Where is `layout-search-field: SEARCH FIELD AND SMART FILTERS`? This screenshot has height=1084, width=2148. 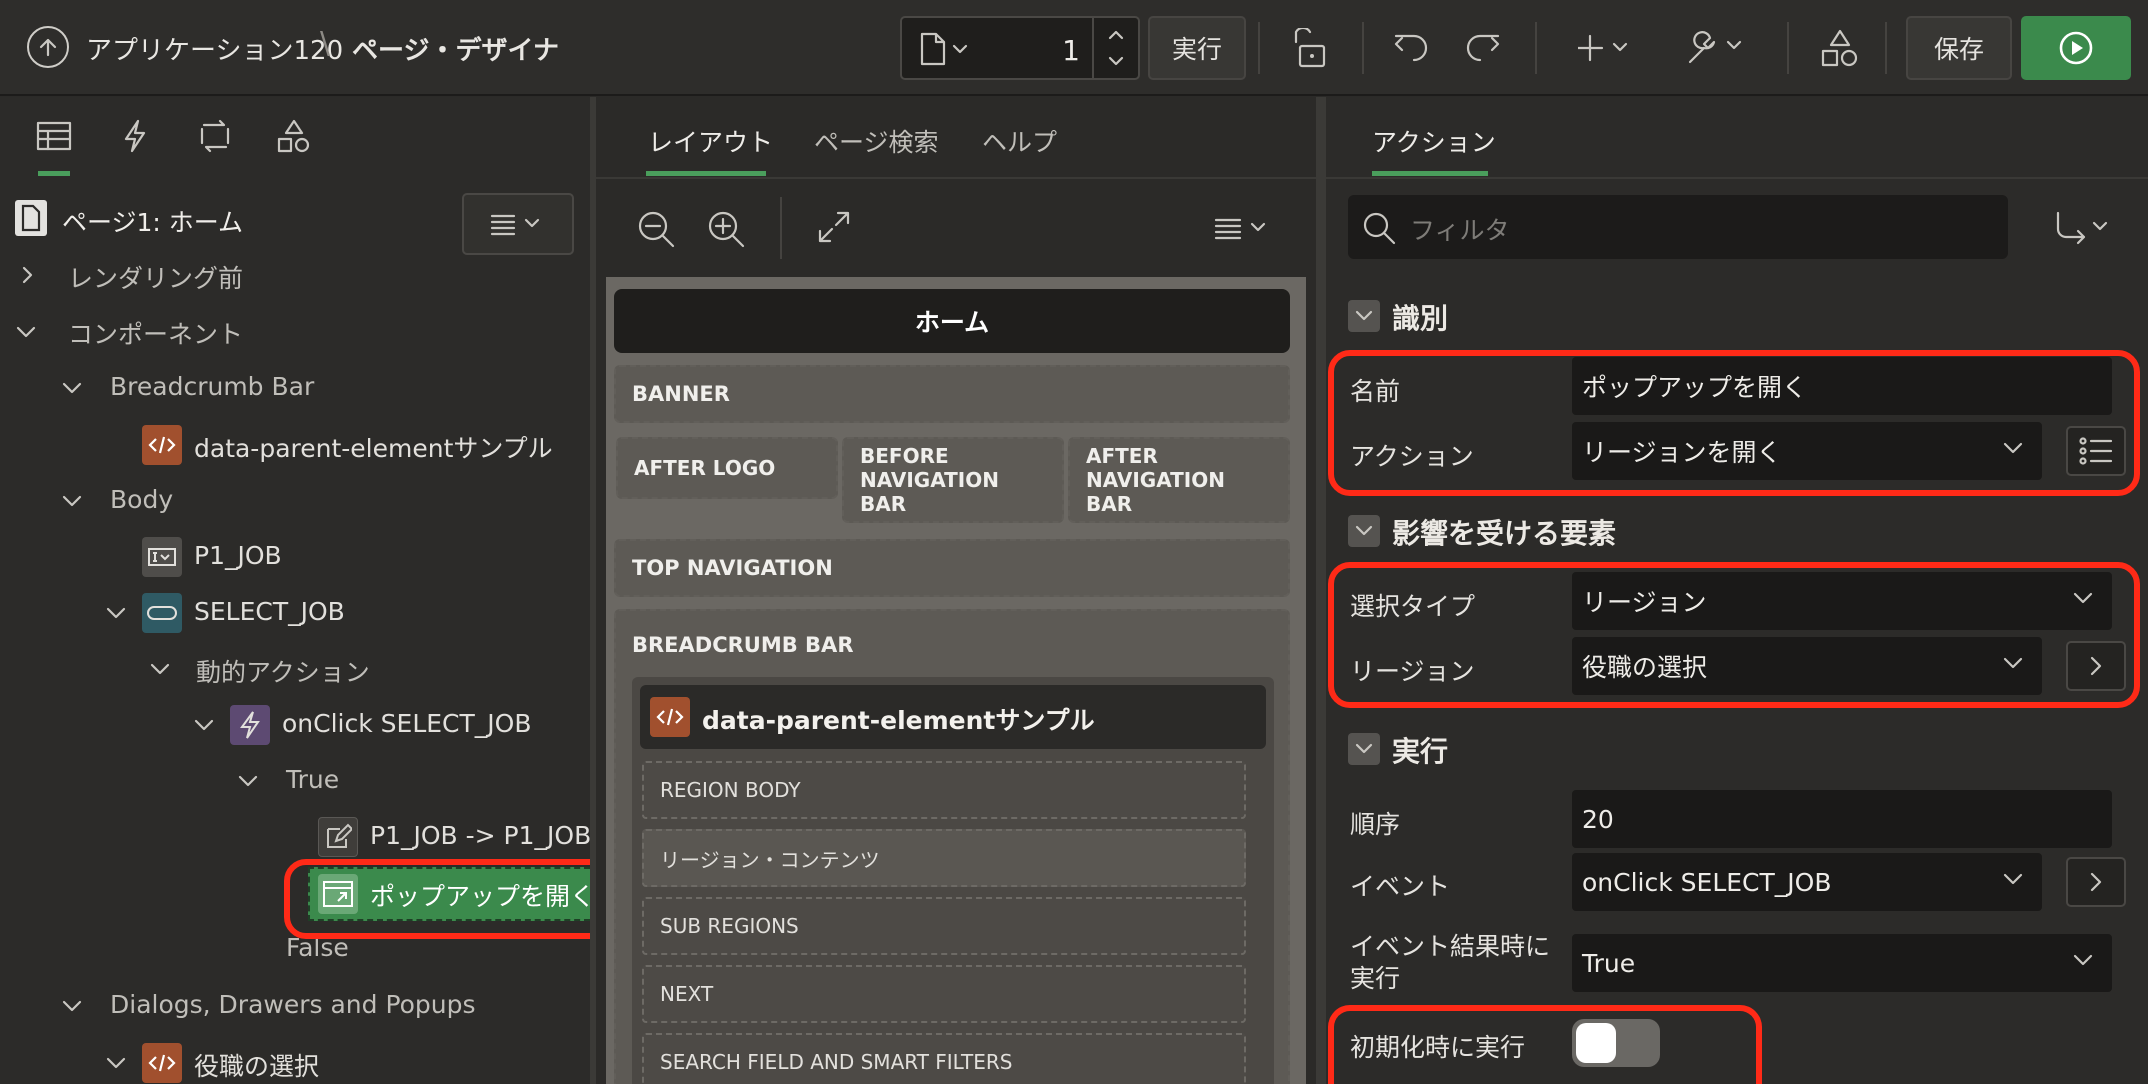 layout-search-field: SEARCH FIELD AND SMART FILTERS is located at coordinates (944, 1058).